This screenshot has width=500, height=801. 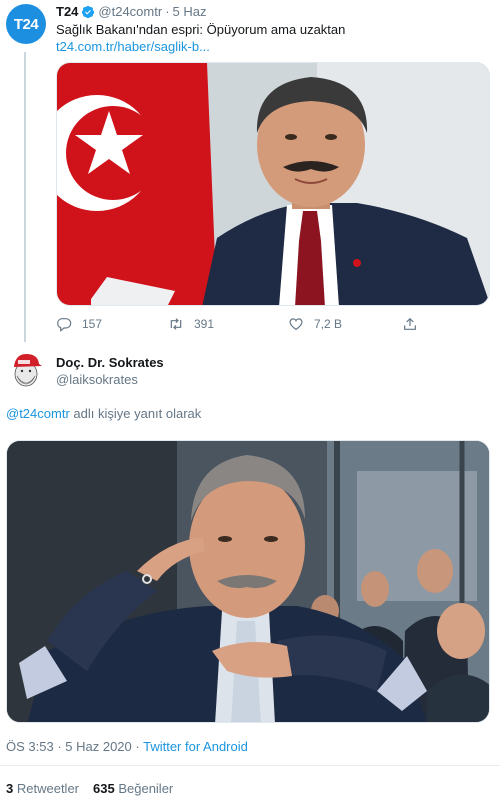 I want to click on divider, so click(x=250, y=765).